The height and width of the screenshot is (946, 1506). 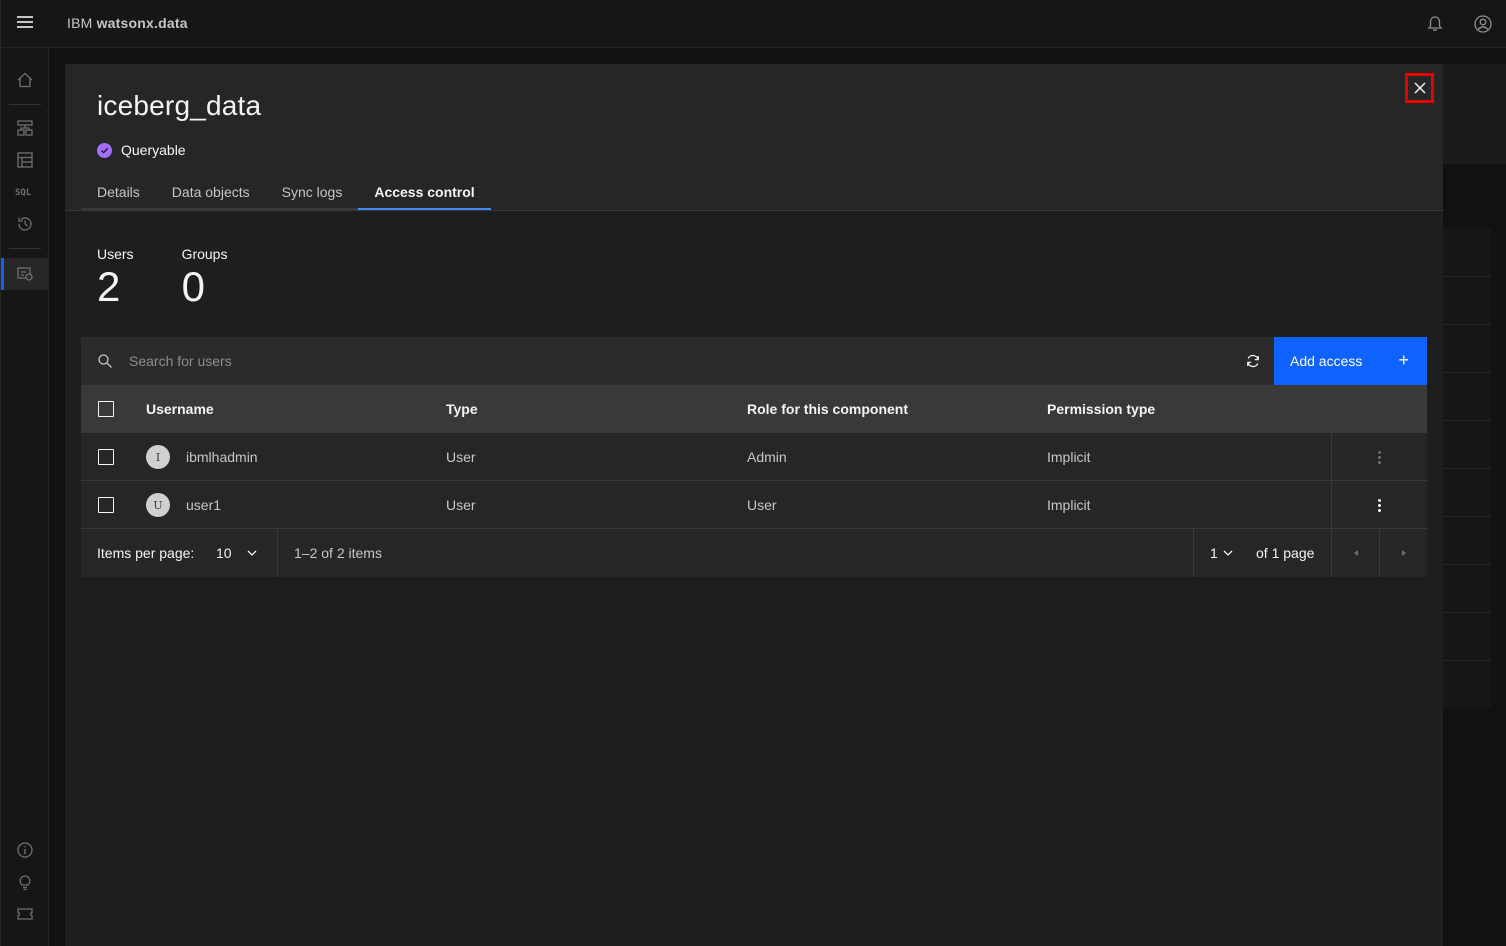 I want to click on groups-stat: Groups 0, so click(x=205, y=278).